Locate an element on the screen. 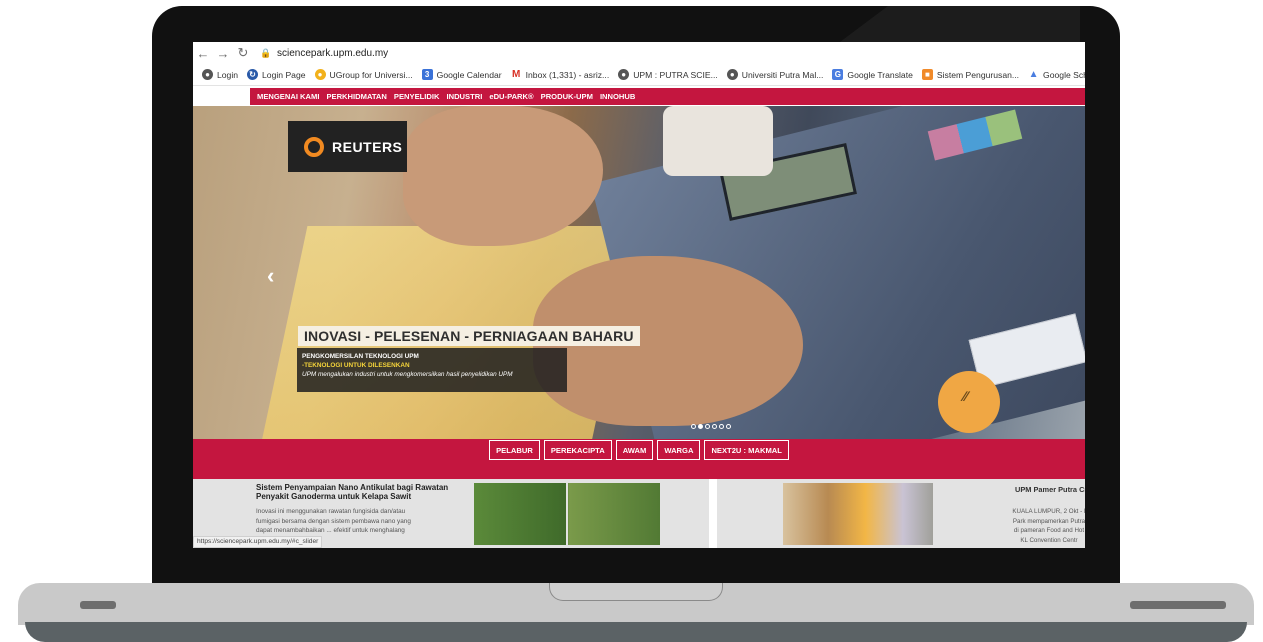 The width and height of the screenshot is (1263, 642). base-slot-right is located at coordinates (1178, 605).